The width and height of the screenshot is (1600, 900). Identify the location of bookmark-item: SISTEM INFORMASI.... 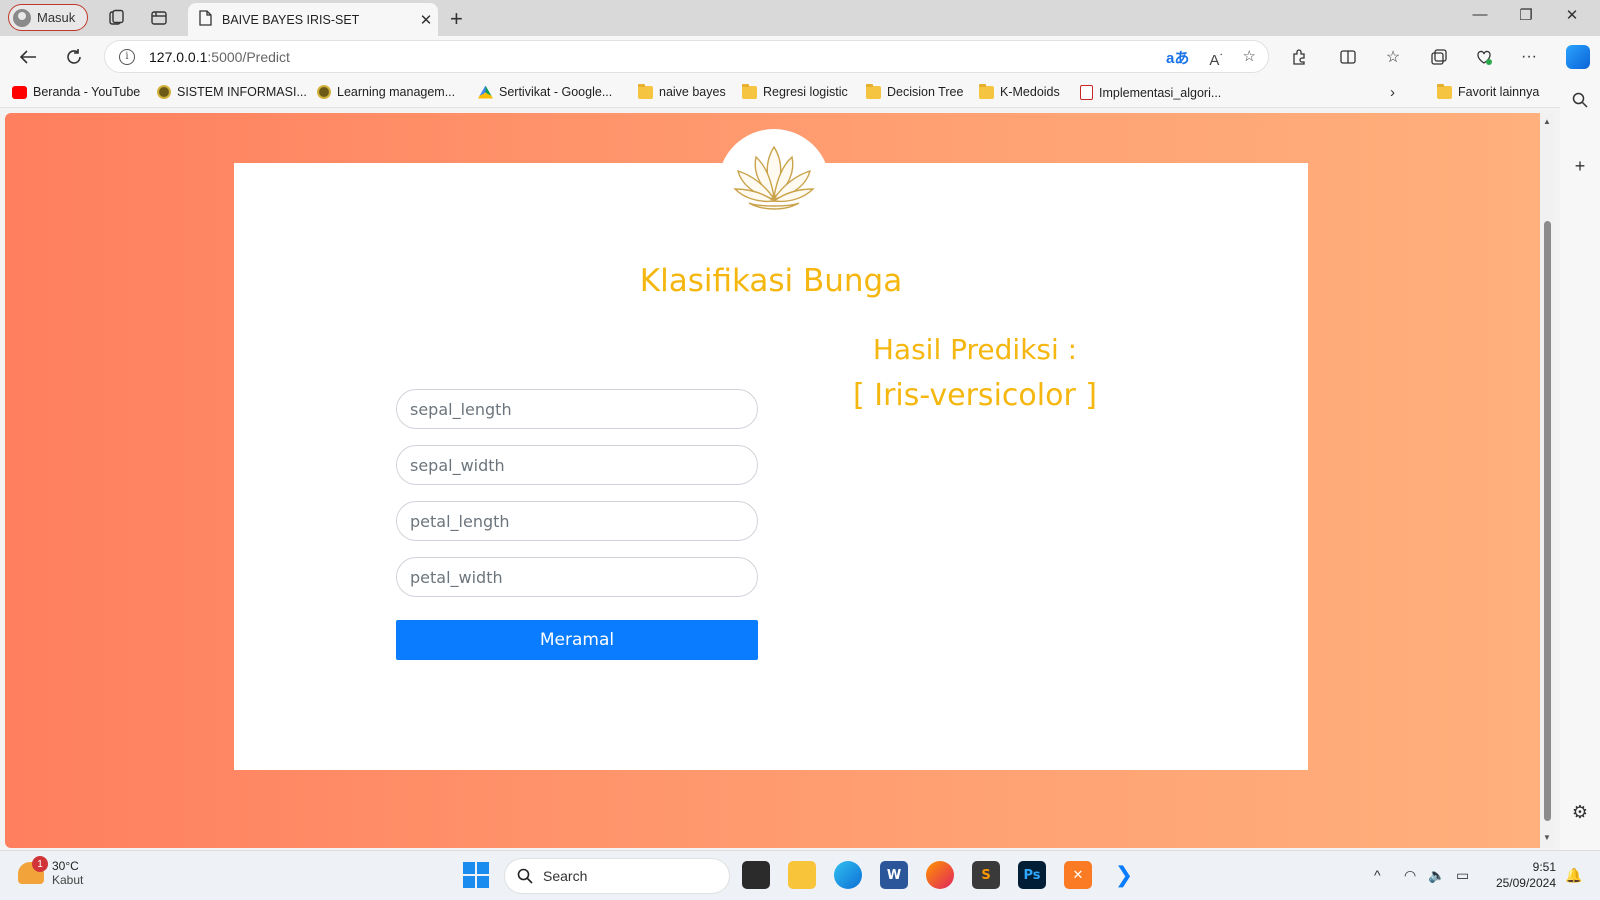
(232, 92).